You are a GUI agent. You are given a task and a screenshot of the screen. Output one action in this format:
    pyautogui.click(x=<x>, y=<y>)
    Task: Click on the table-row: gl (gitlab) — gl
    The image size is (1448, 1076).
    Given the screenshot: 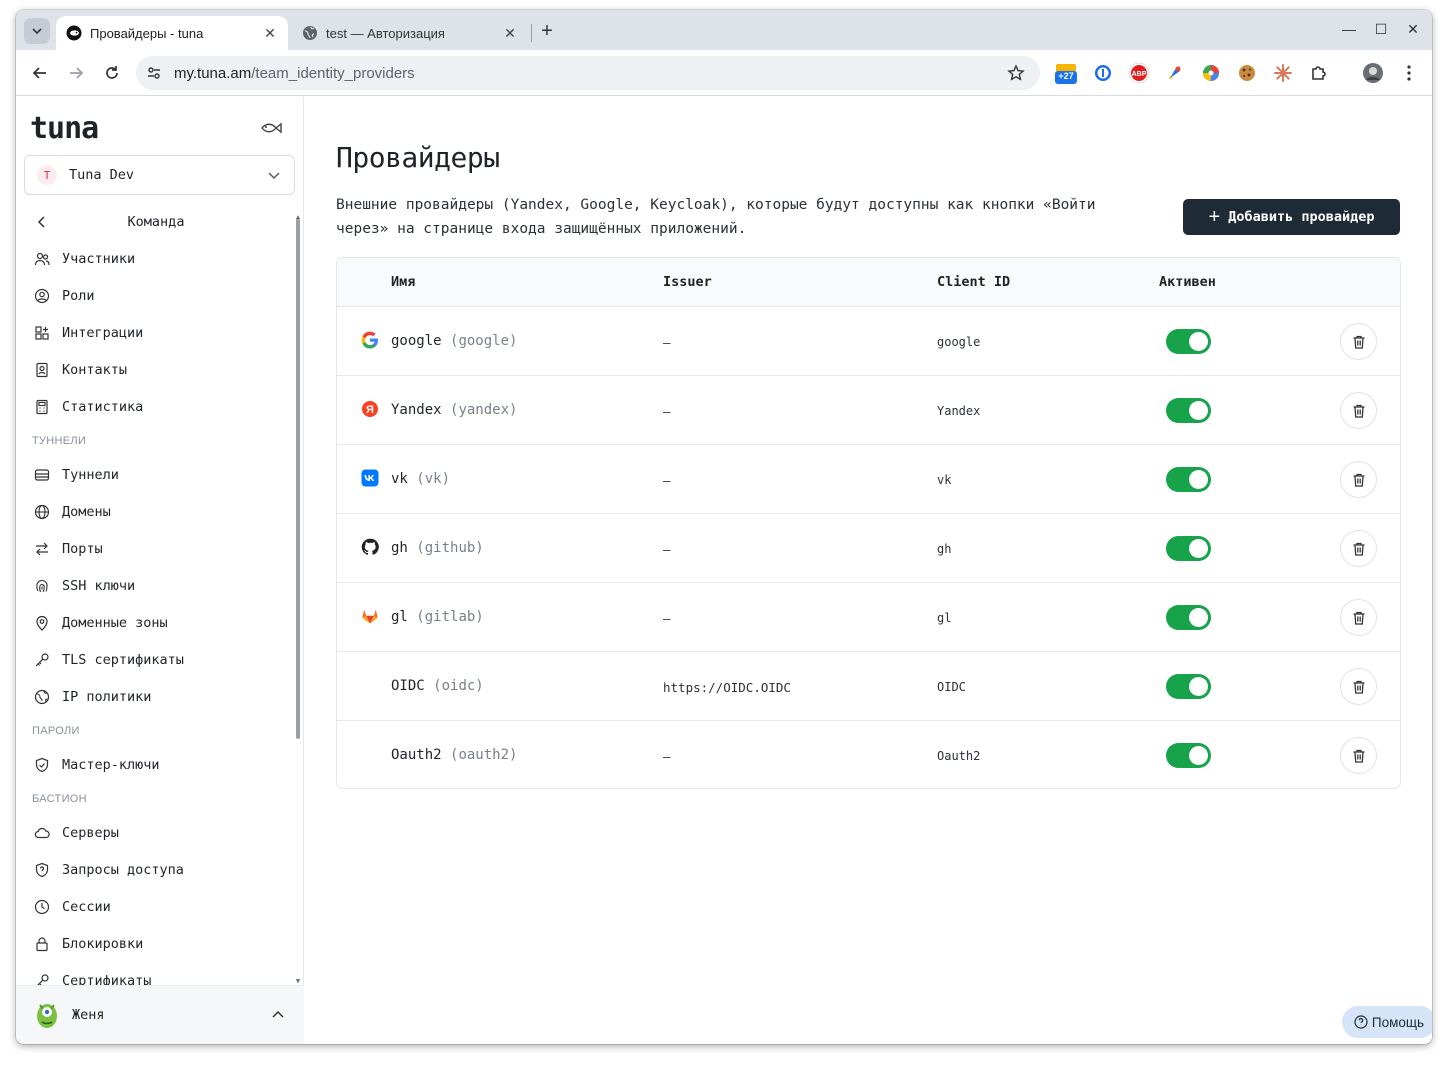 What is the action you would take?
    pyautogui.click(x=868, y=617)
    